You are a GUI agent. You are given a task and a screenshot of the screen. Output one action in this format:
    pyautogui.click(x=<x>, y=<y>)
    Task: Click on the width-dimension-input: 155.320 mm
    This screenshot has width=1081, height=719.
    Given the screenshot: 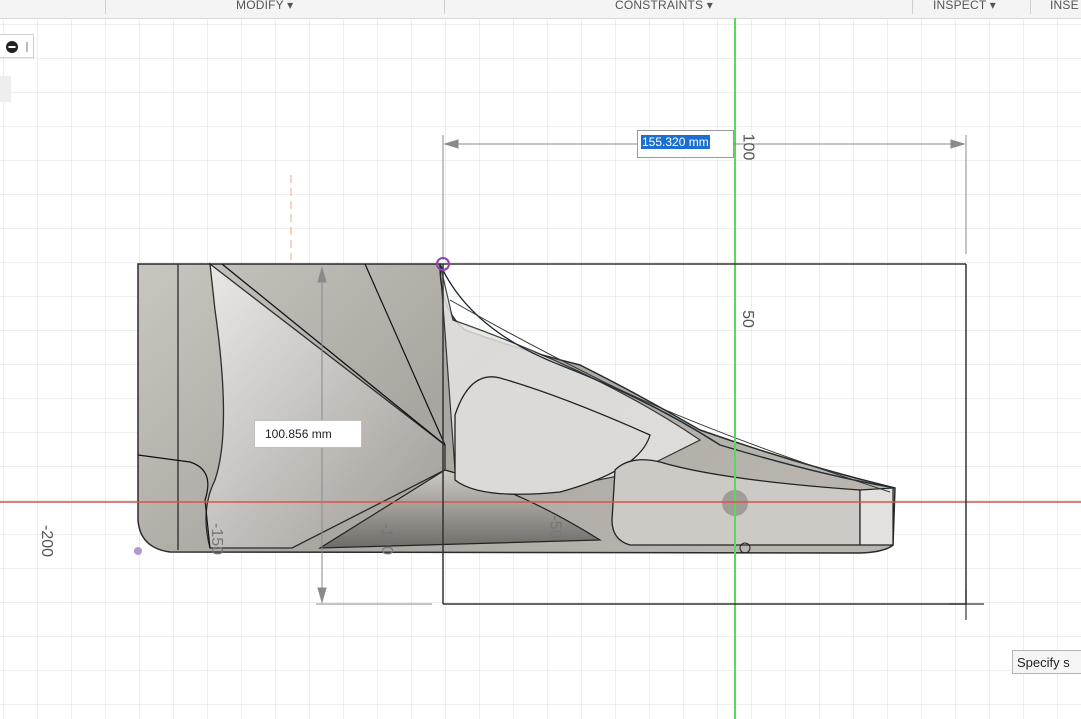 What is the action you would take?
    pyautogui.click(x=685, y=144)
    